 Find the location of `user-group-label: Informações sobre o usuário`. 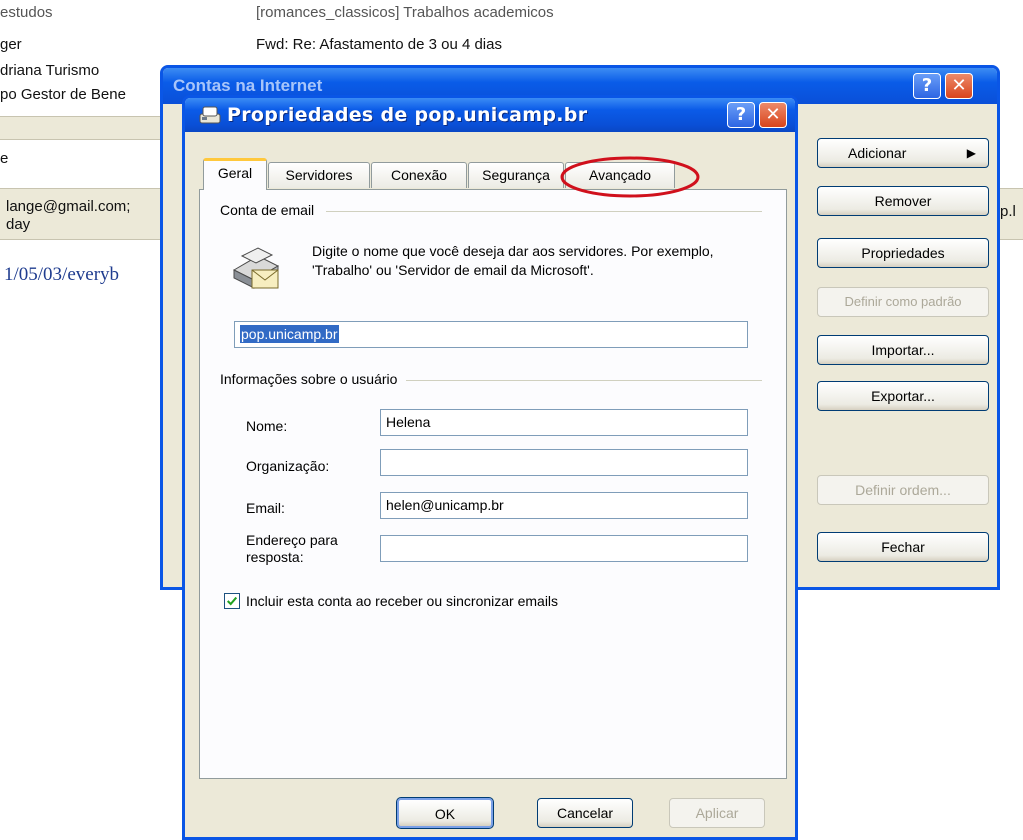

user-group-label: Informações sobre o usuário is located at coordinates (312, 379).